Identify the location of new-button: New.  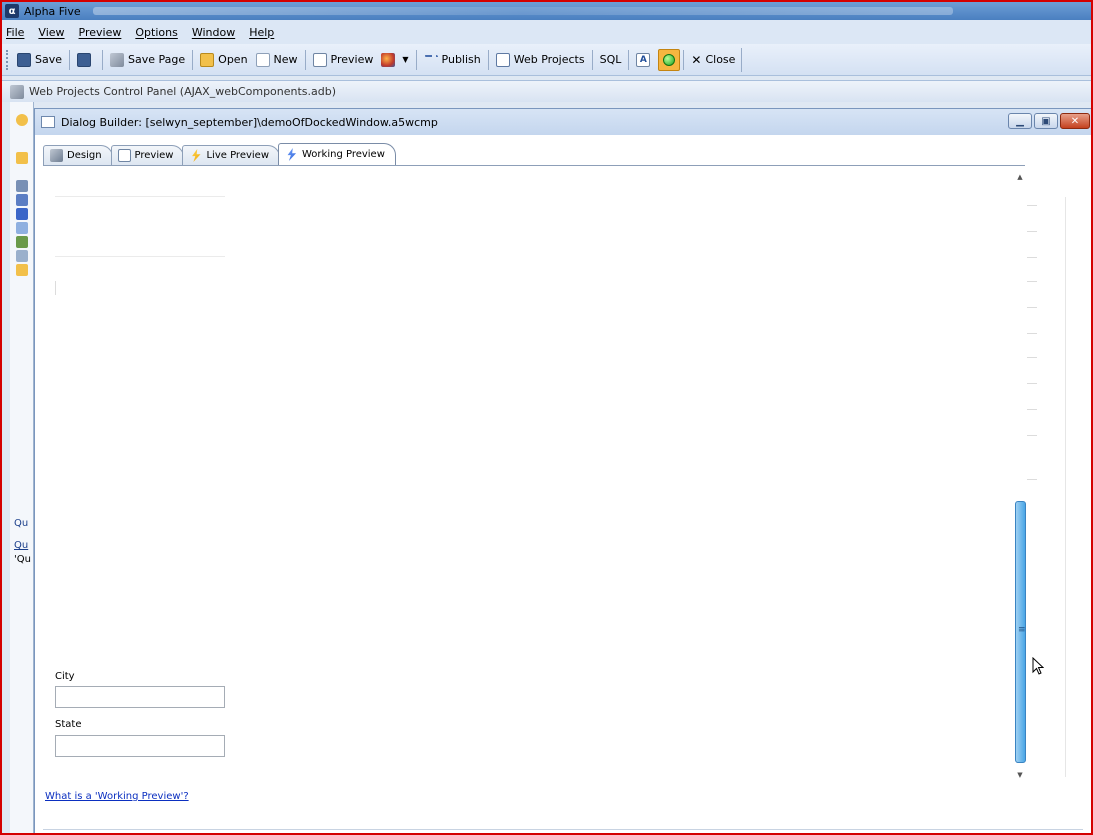
(277, 60).